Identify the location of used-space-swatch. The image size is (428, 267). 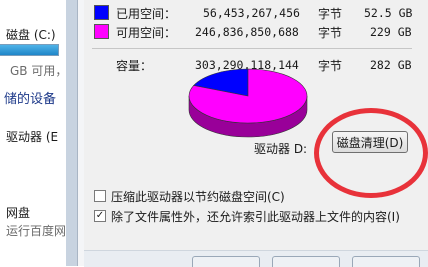
(101, 12).